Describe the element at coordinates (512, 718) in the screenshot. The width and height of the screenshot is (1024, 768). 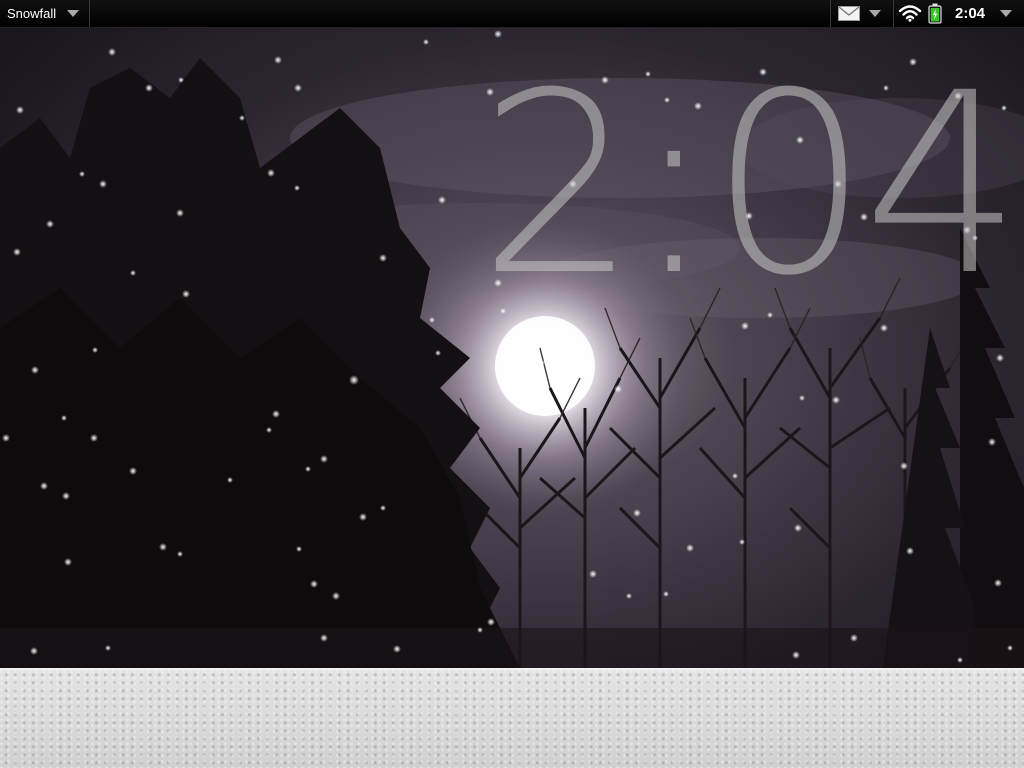
I see `snow-ground` at that location.